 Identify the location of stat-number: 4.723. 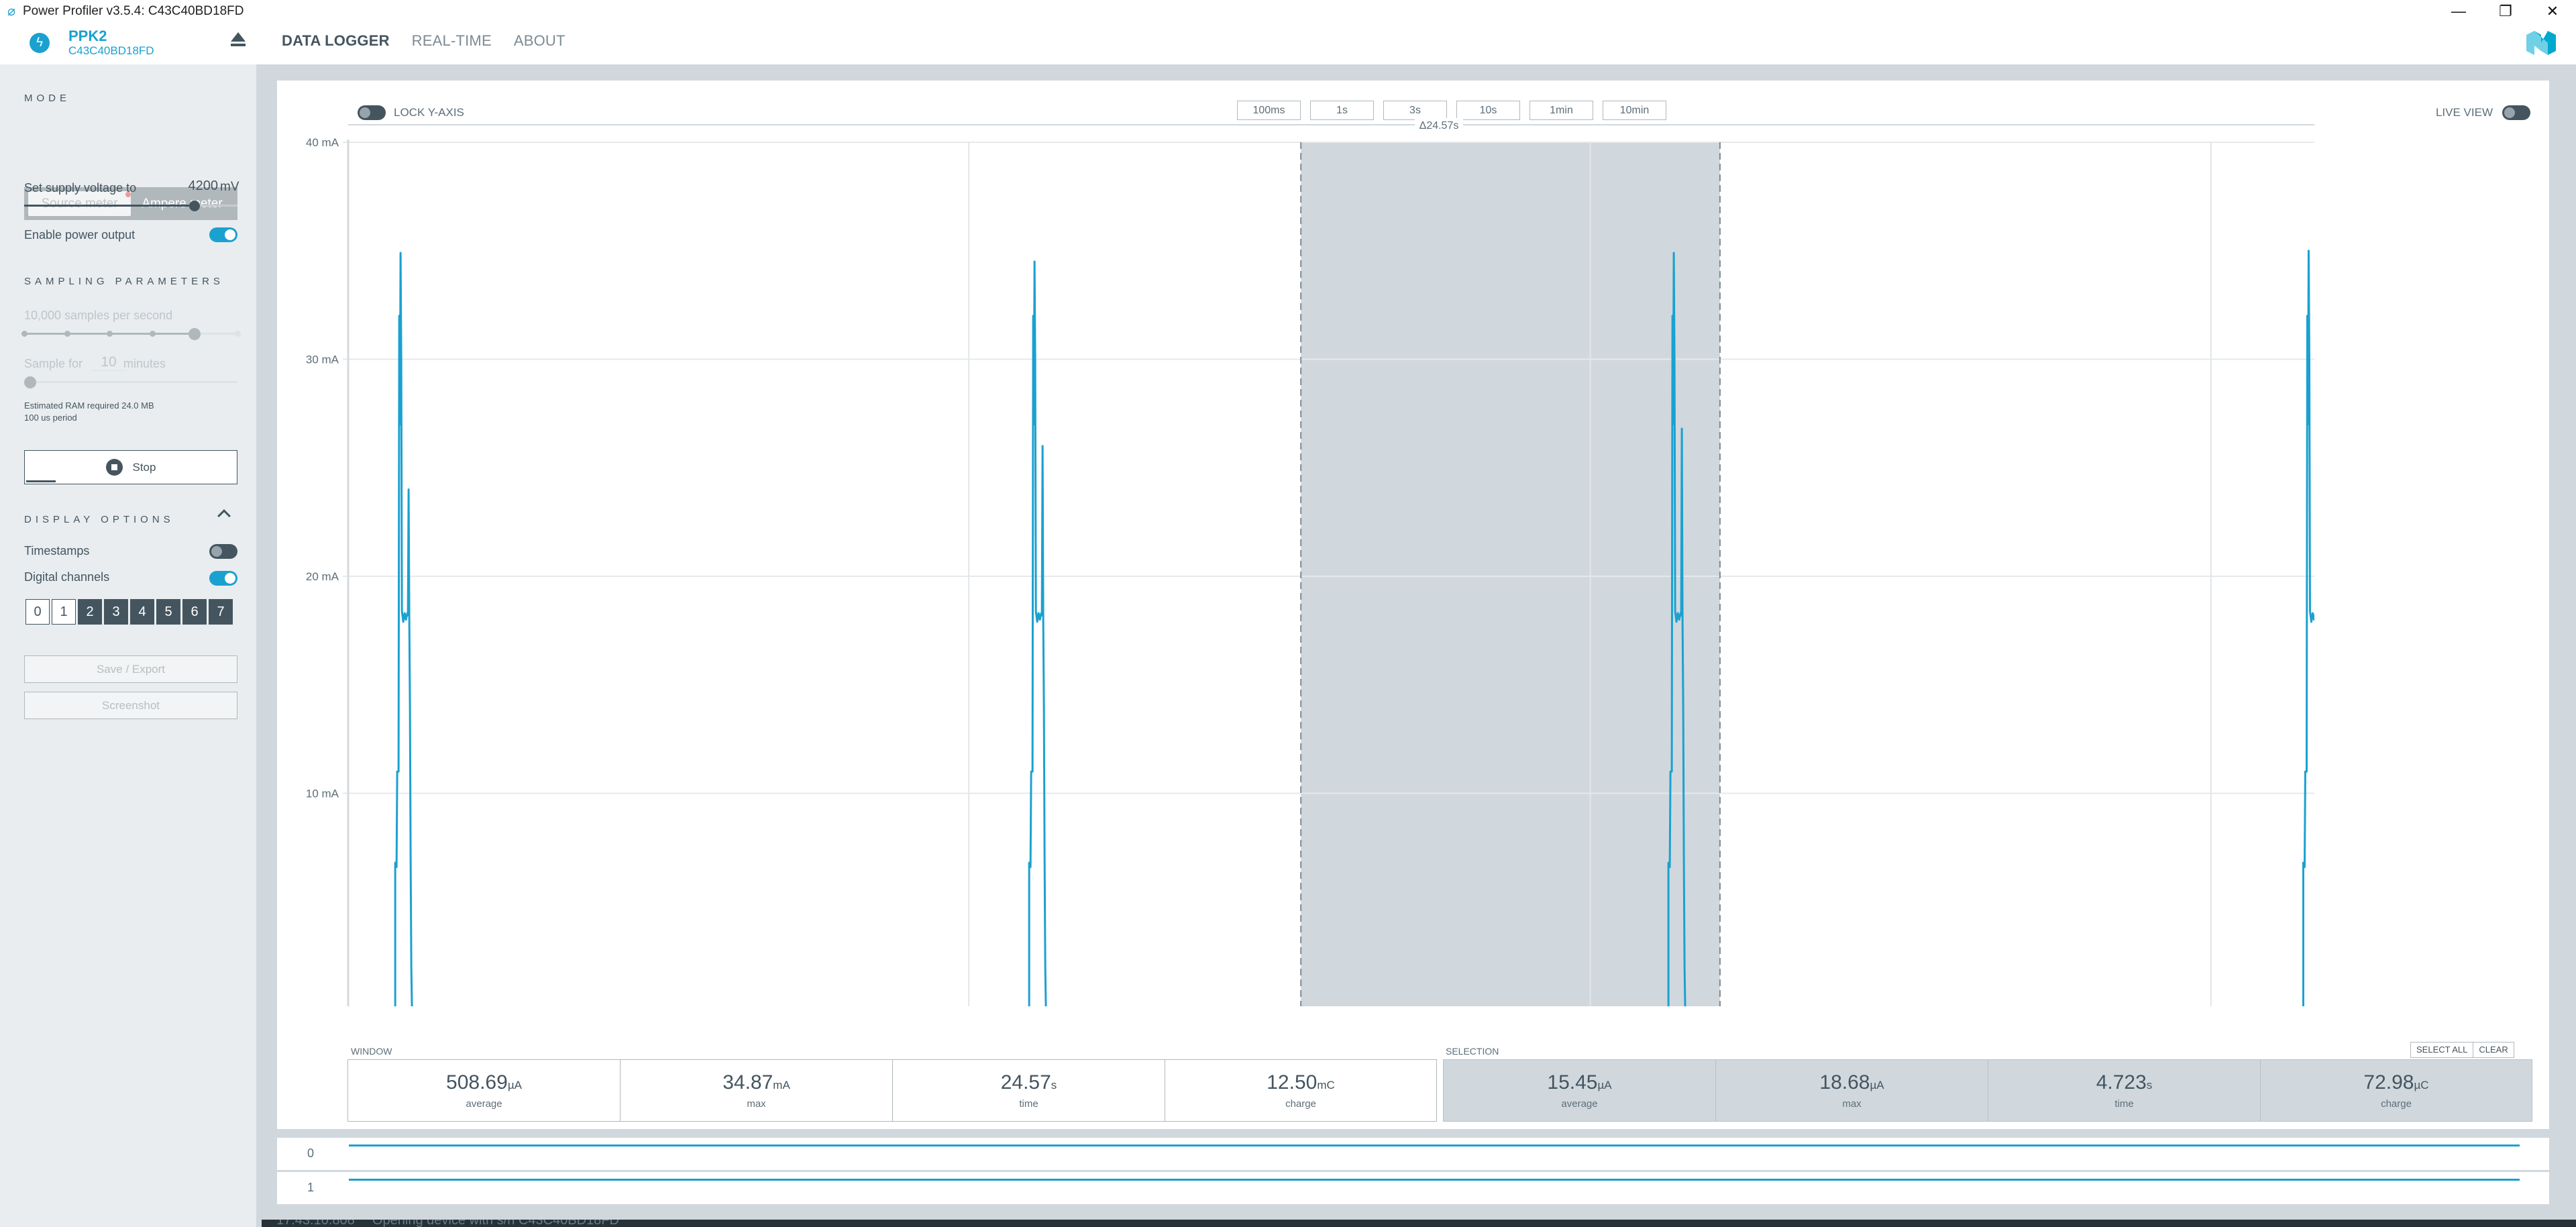
(2121, 1082).